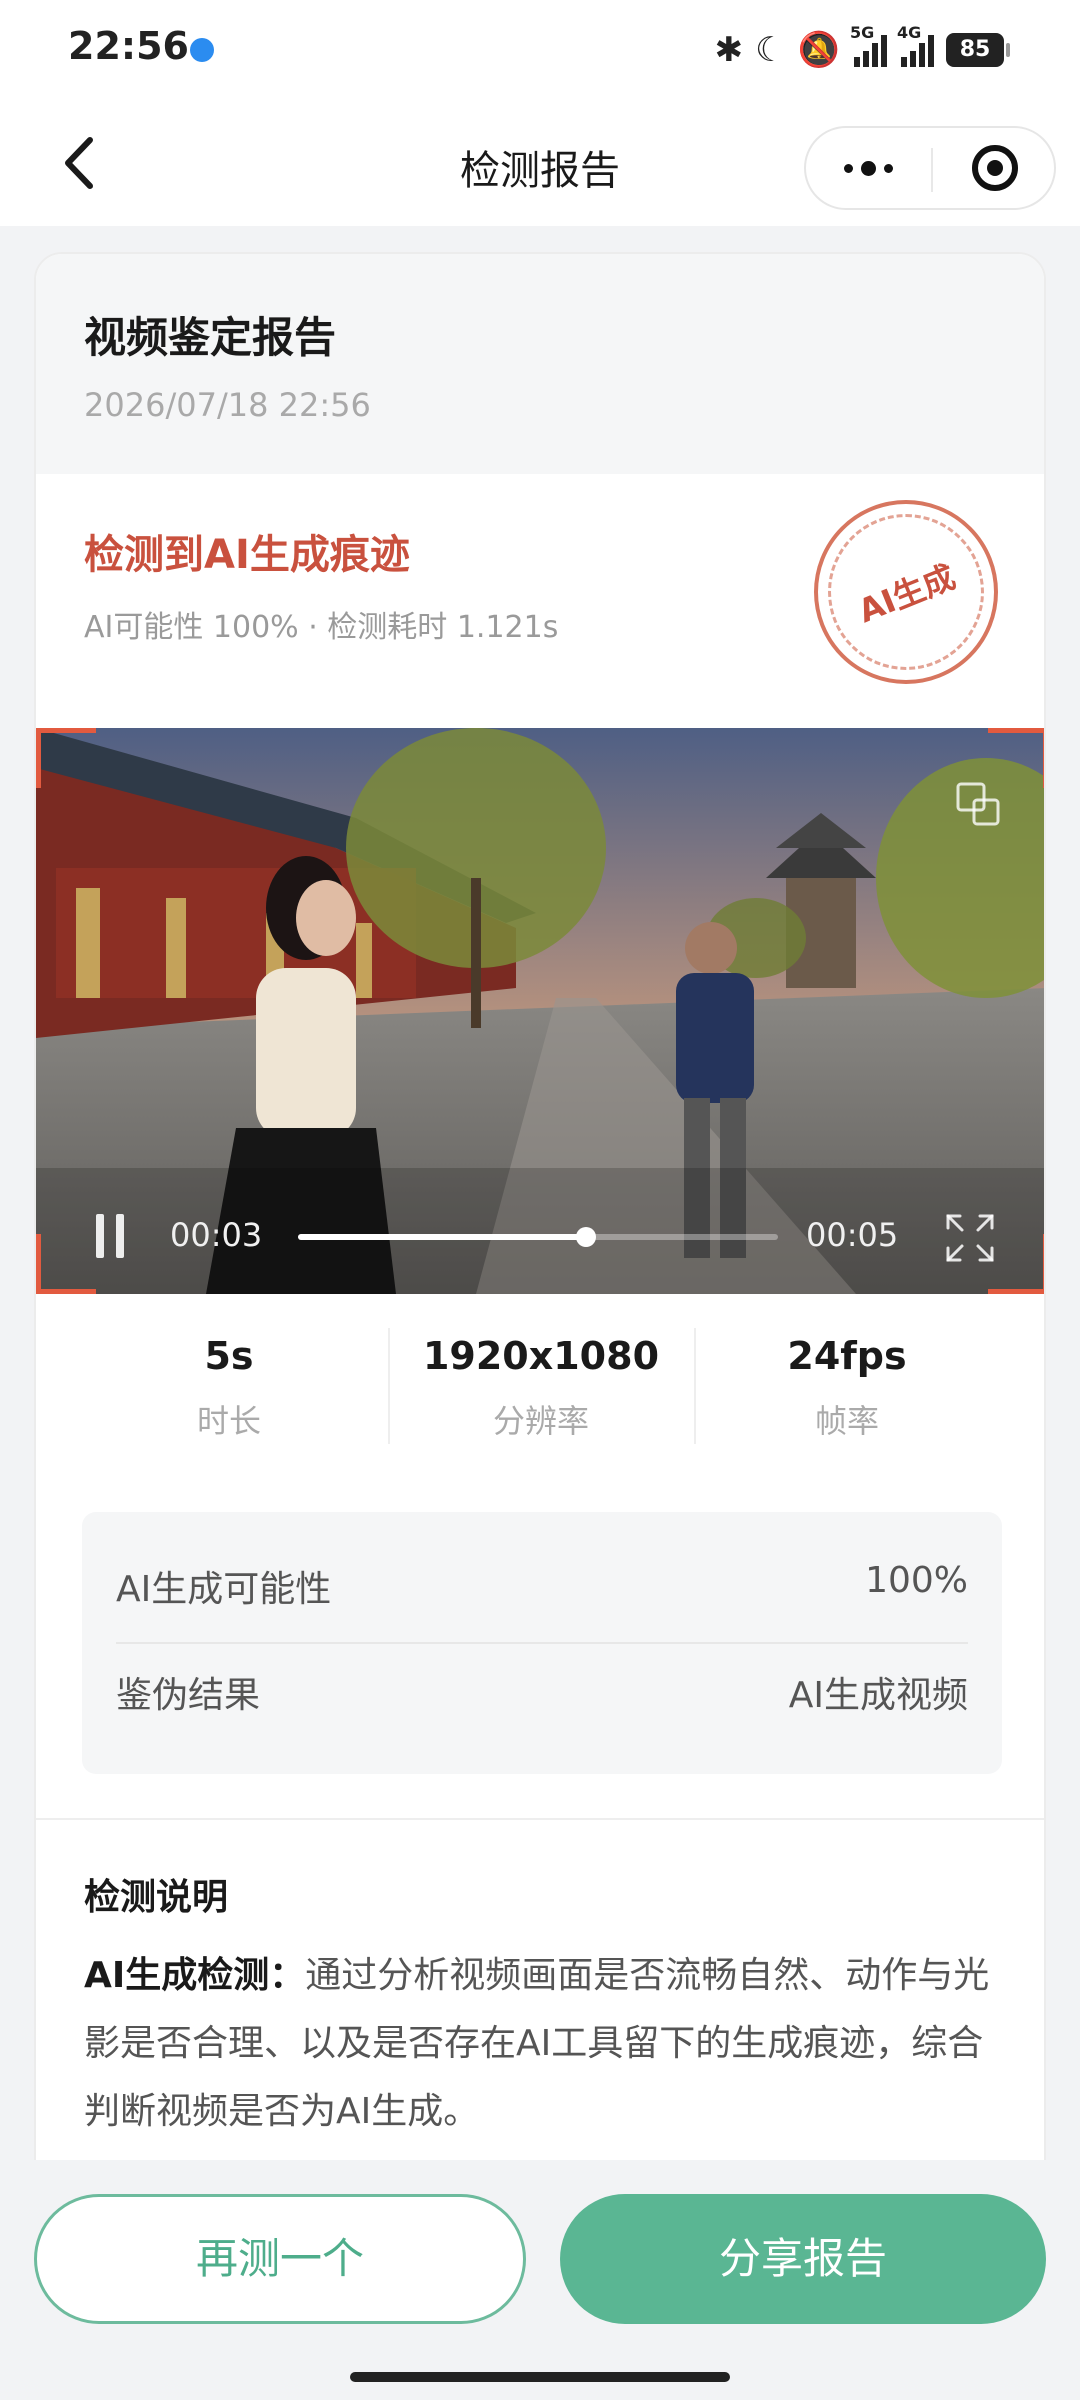 Image resolution: width=1080 pixels, height=2400 pixels. What do you see at coordinates (847, 1397) in the screenshot?
I see `stat-framerate: 24fps 帧率` at bounding box center [847, 1397].